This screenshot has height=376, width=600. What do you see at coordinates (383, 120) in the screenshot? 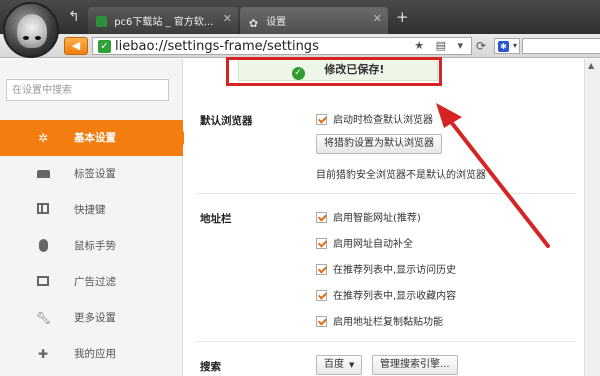
I see `option-label: 启动时检查默认浏览器` at bounding box center [383, 120].